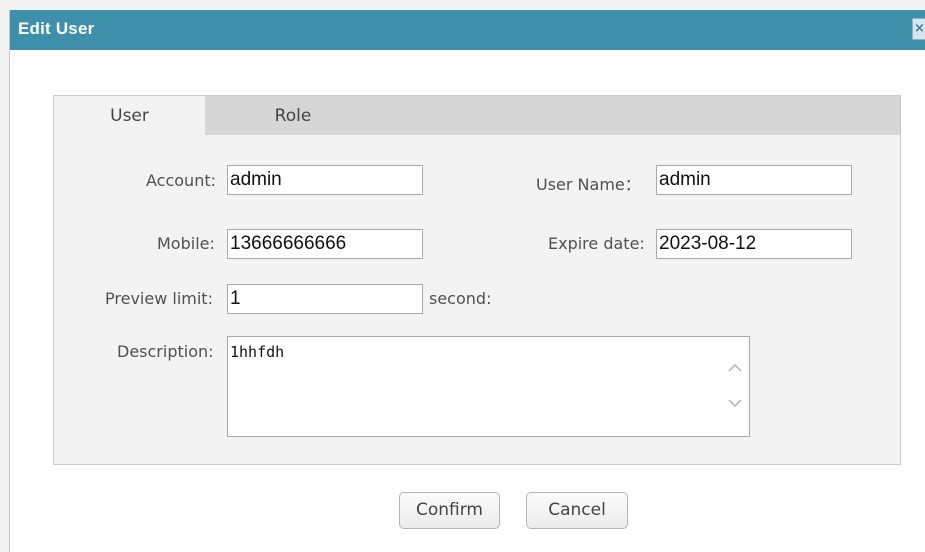  What do you see at coordinates (577, 510) in the screenshot?
I see `cancel-button: Cancel` at bounding box center [577, 510].